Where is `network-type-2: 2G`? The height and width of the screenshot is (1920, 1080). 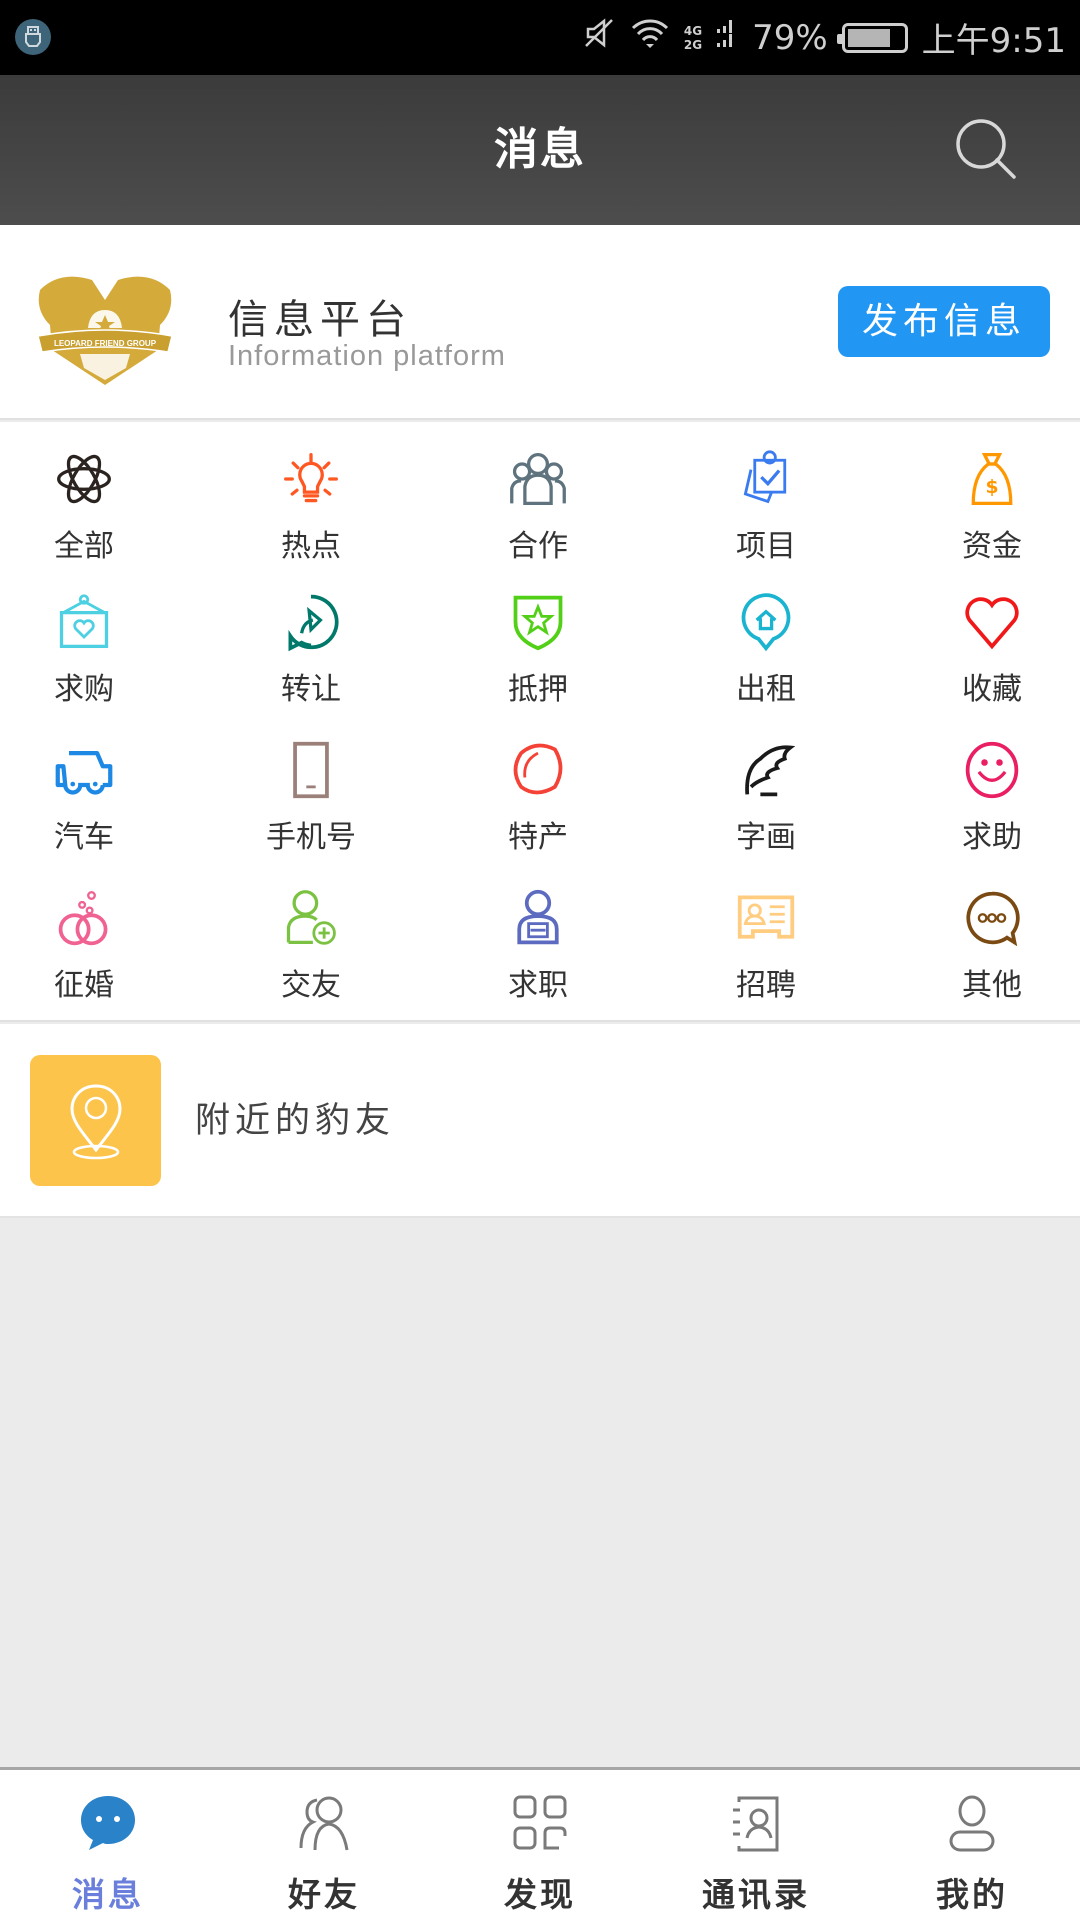 network-type-2: 2G is located at coordinates (693, 44).